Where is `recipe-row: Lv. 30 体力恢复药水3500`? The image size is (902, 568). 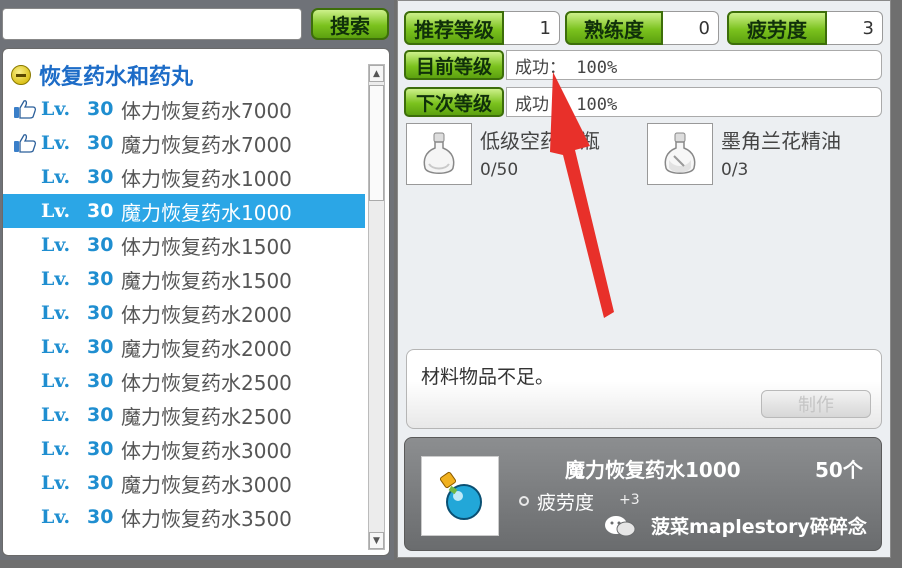
recipe-row: Lv. 30 体力恢复药水3500 is located at coordinates (184, 517).